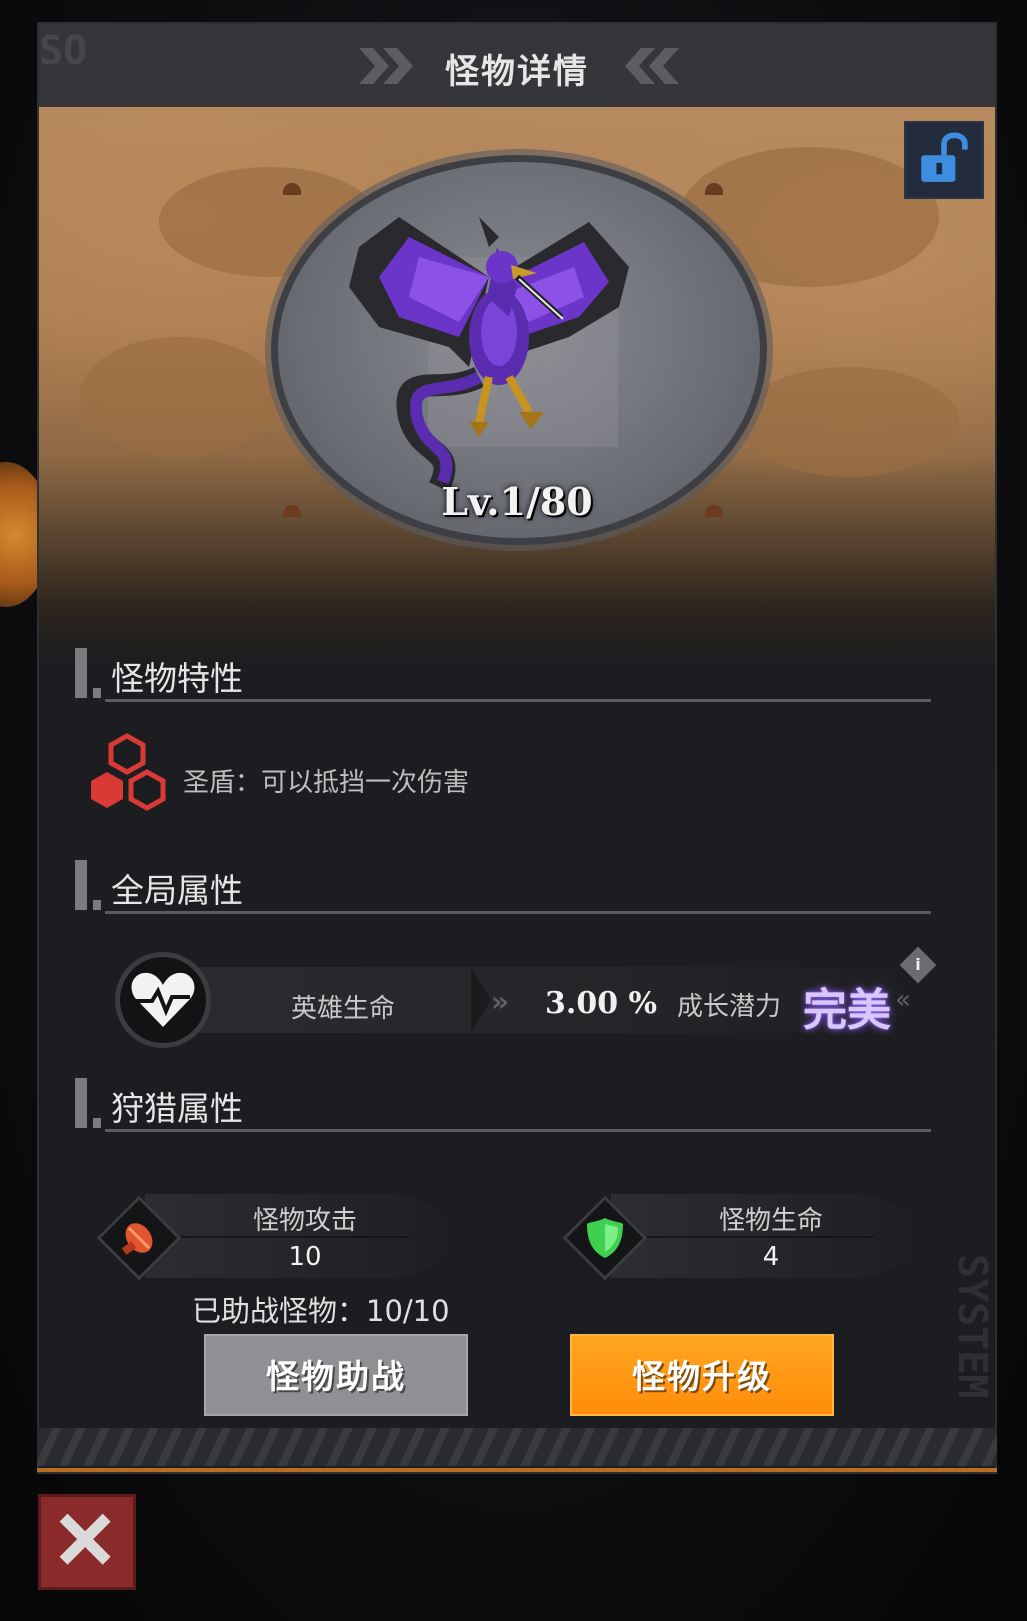  I want to click on section-title: 全局属性, so click(177, 890).